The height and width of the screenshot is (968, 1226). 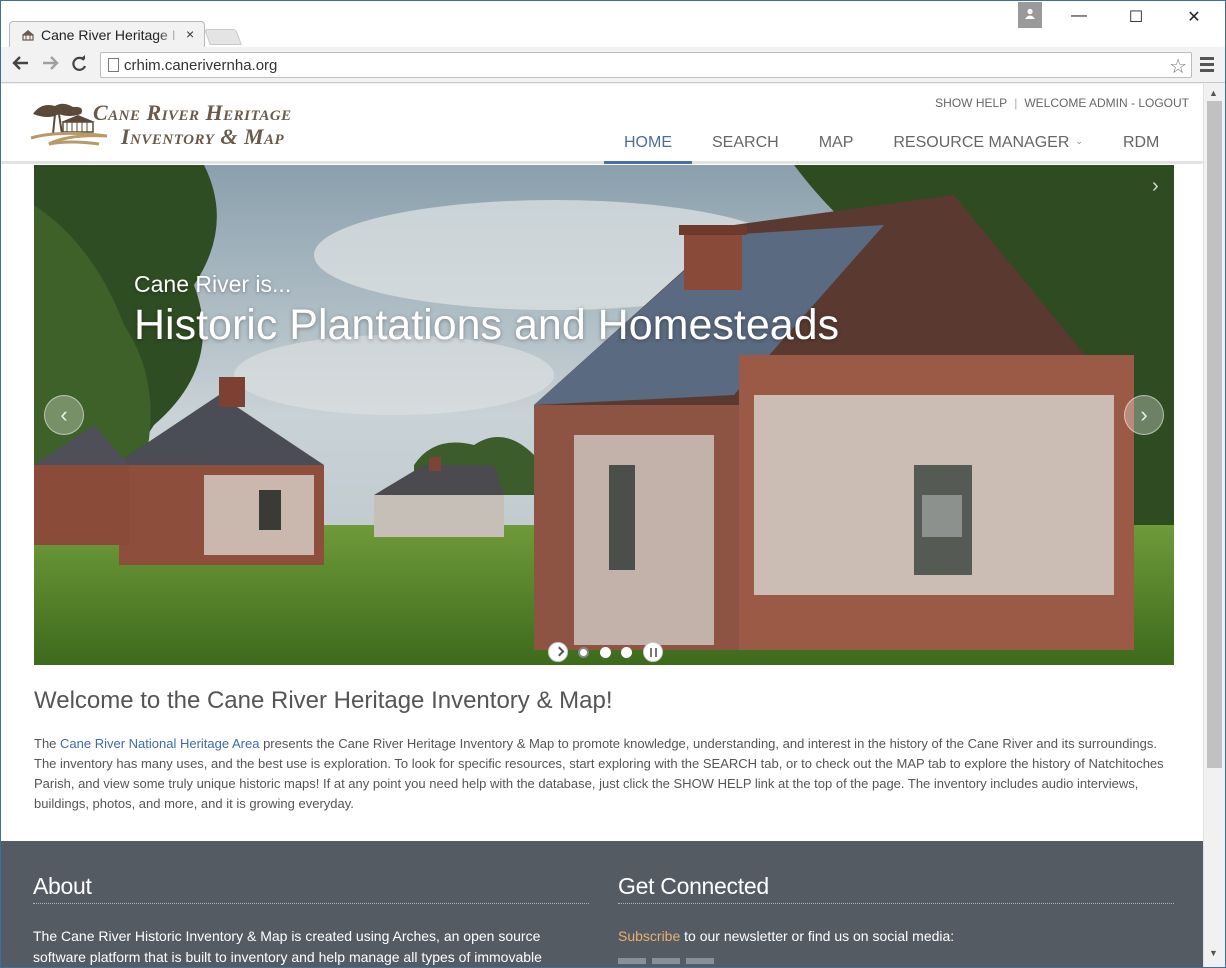 I want to click on carousel-next-button: ›, so click(x=1144, y=415).